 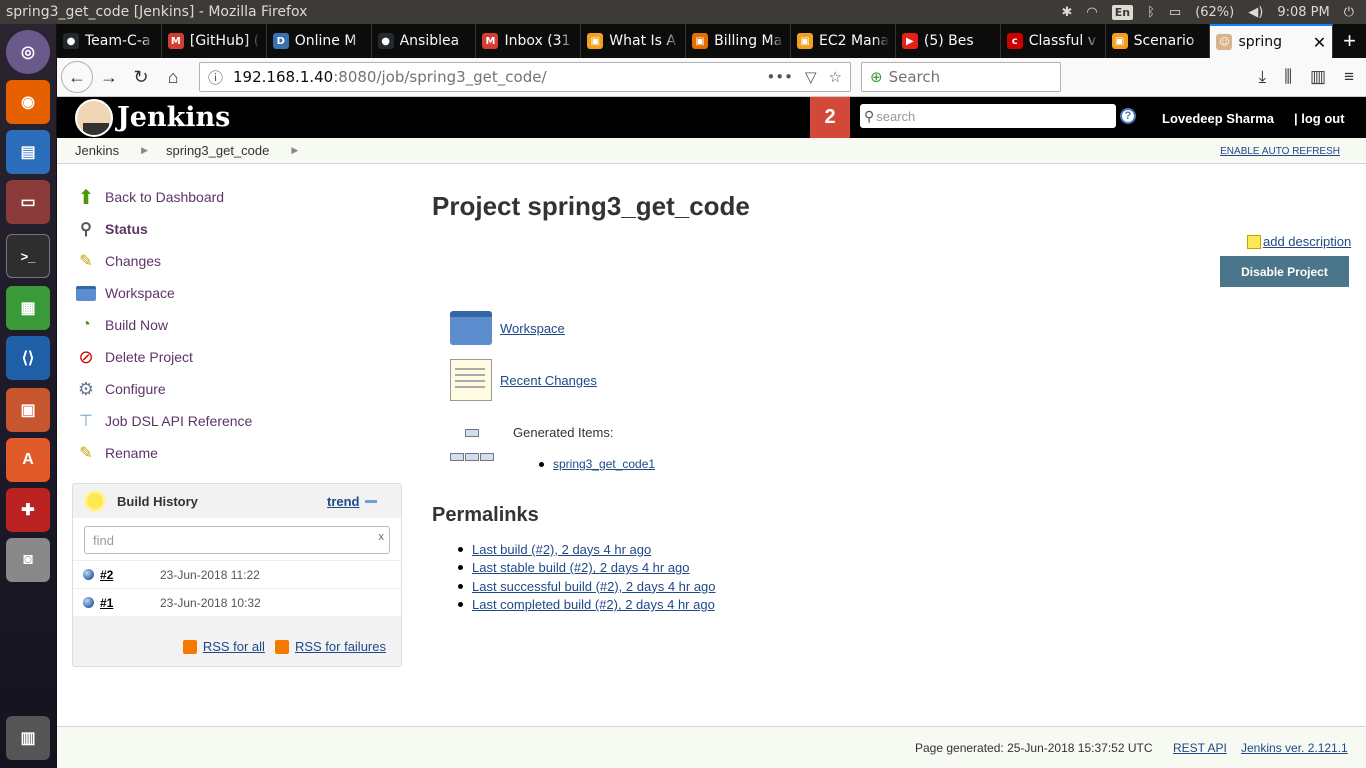 I want to click on system-settings-icon: ✚, so click(x=28, y=510).